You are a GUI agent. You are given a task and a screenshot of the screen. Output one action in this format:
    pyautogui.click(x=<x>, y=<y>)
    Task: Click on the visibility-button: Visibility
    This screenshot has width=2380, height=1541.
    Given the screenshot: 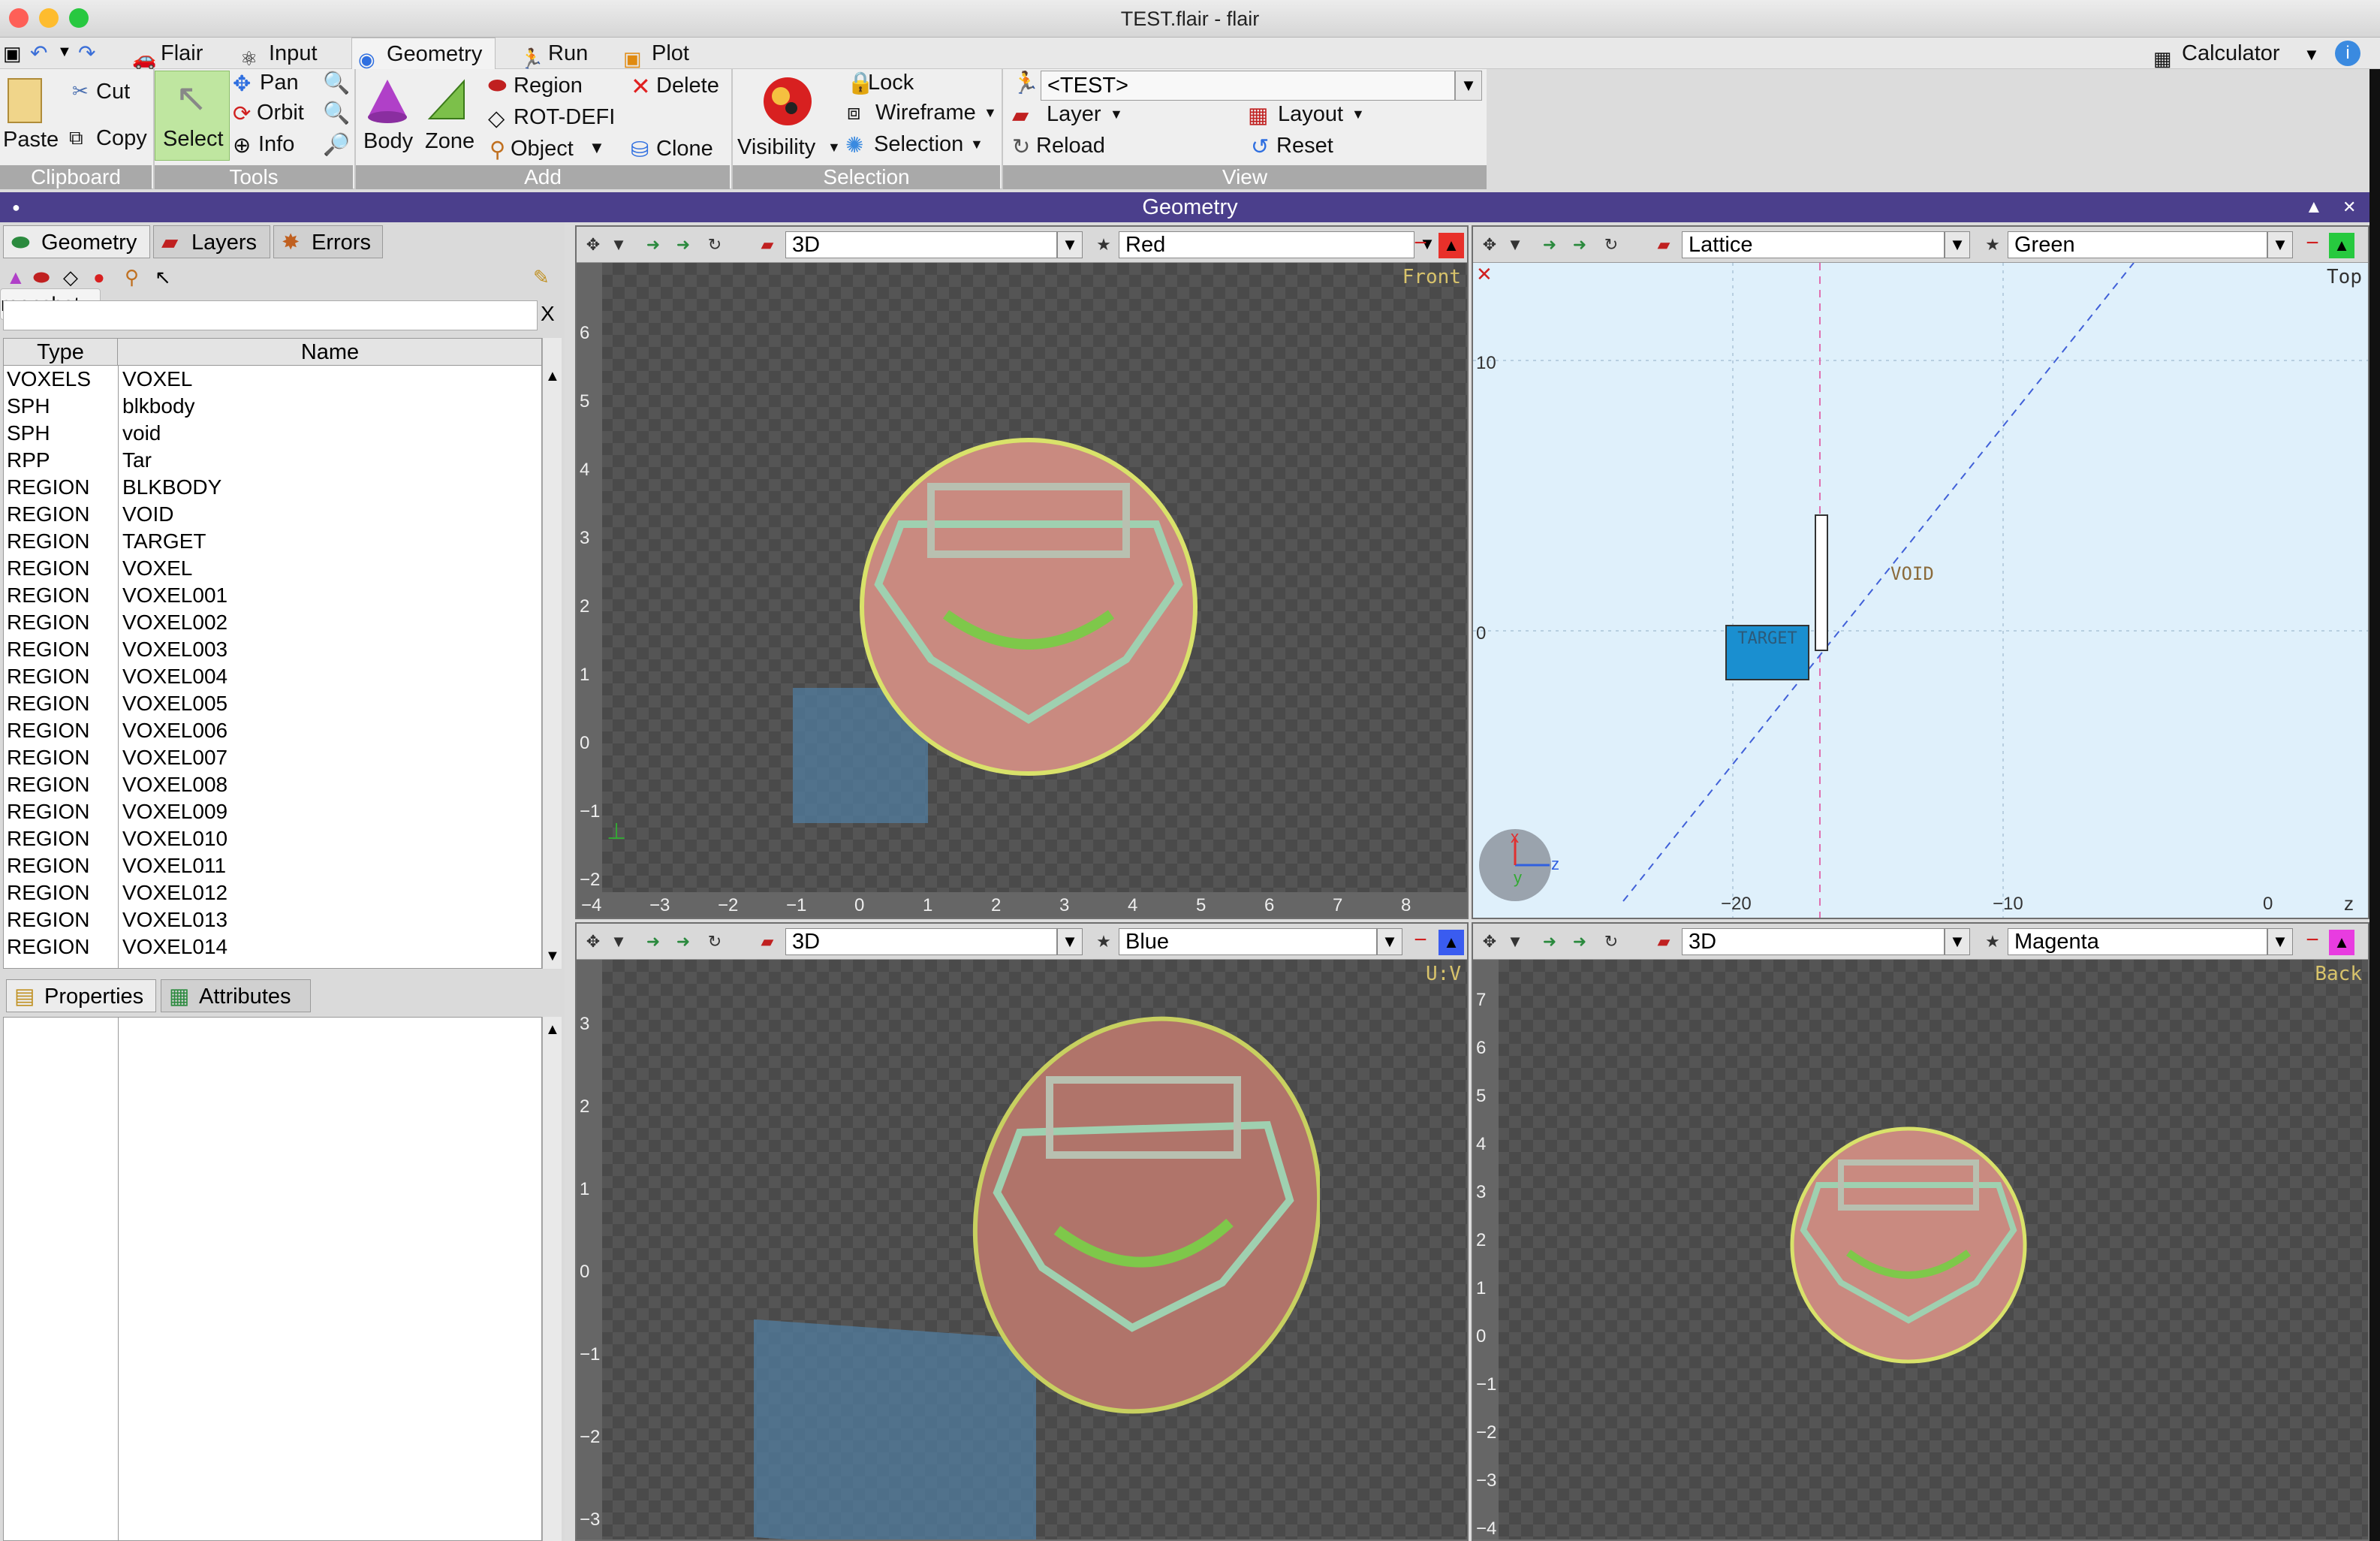 What is the action you would take?
    pyautogui.click(x=776, y=147)
    